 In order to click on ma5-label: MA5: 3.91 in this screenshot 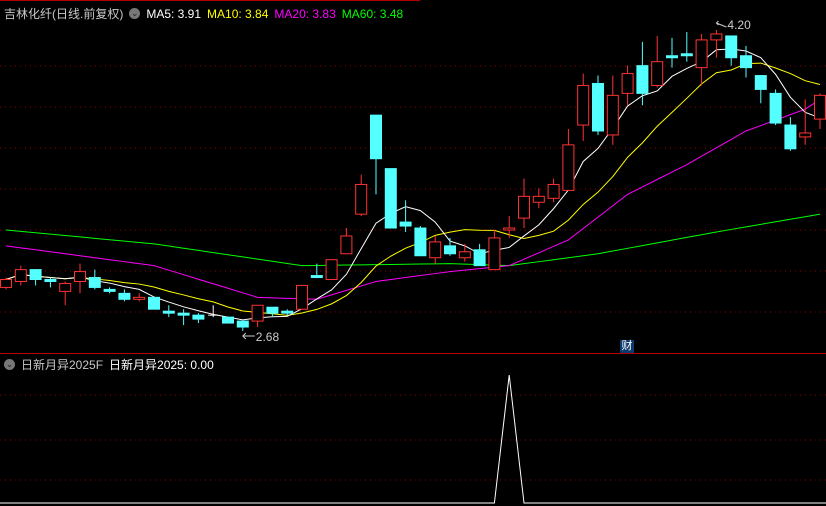, I will do `click(174, 13)`.